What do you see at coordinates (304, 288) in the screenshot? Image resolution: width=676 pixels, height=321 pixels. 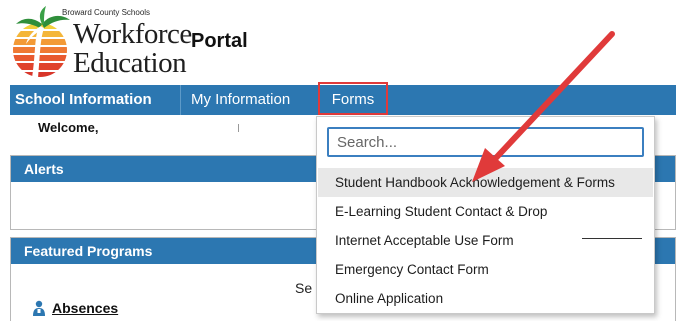 I see `partial-content-text: Se` at bounding box center [304, 288].